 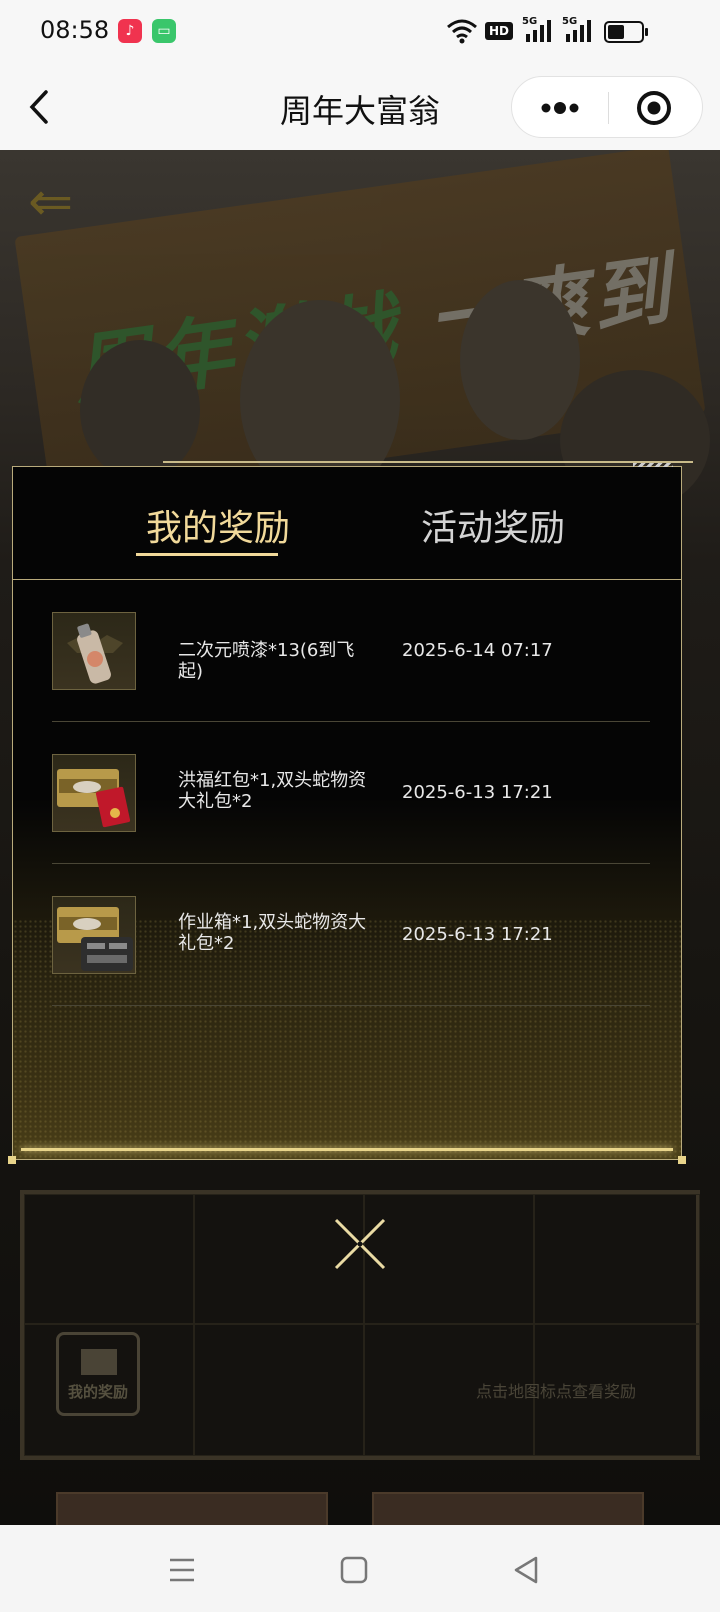 What do you see at coordinates (556, 1391) in the screenshot?
I see `map-hint-text: 点击地图标点查看奖励` at bounding box center [556, 1391].